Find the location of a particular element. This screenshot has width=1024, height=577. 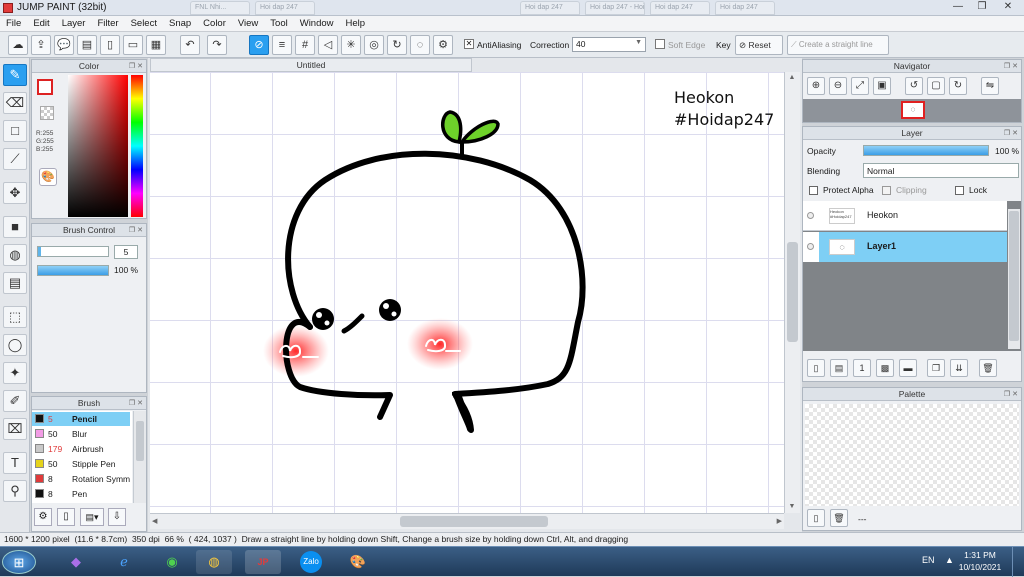

share-icon: ⇪ is located at coordinates (41, 45).